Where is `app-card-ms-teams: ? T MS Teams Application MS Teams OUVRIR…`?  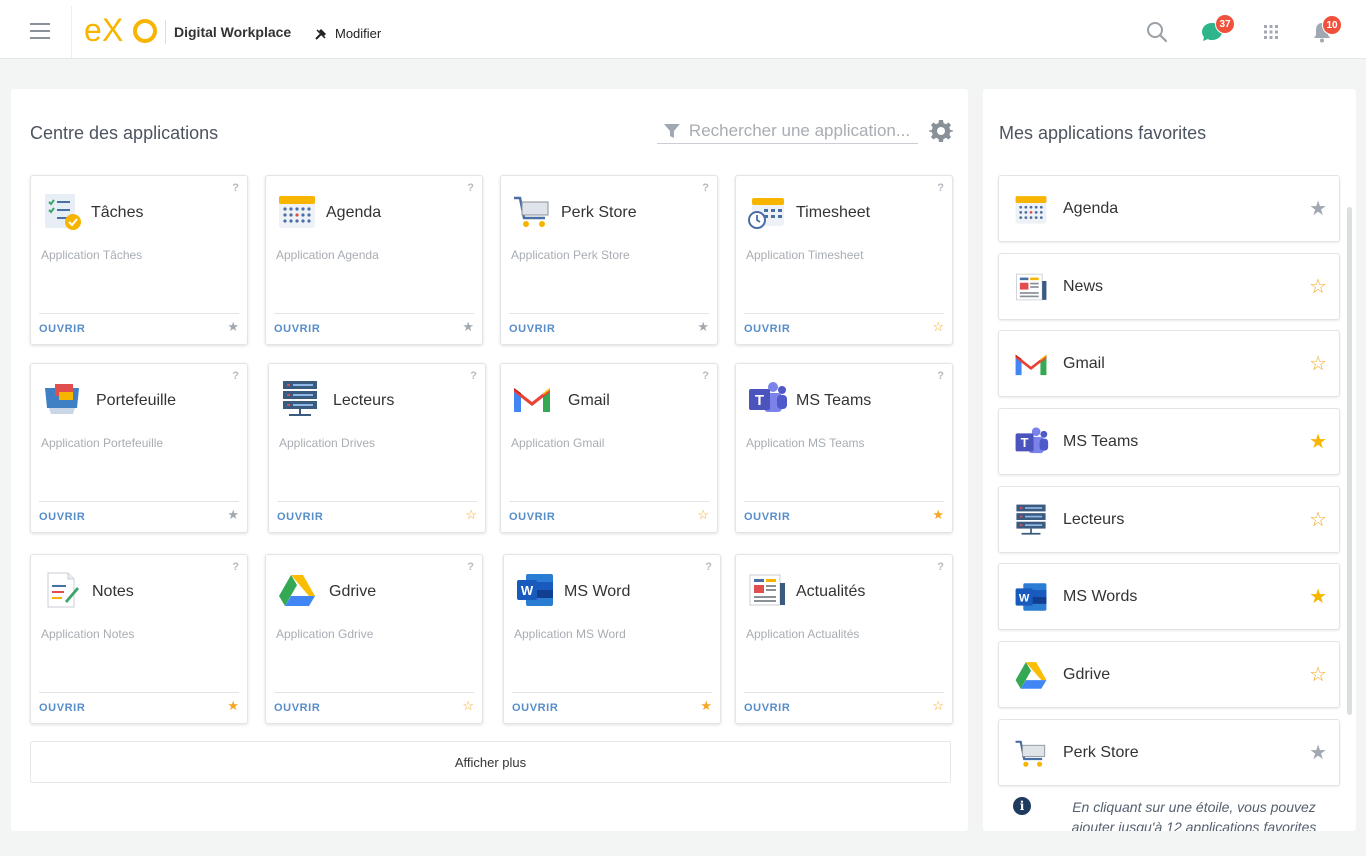
app-card-ms-teams: ? T MS Teams Application MS Teams OUVRIR… is located at coordinates (844, 448).